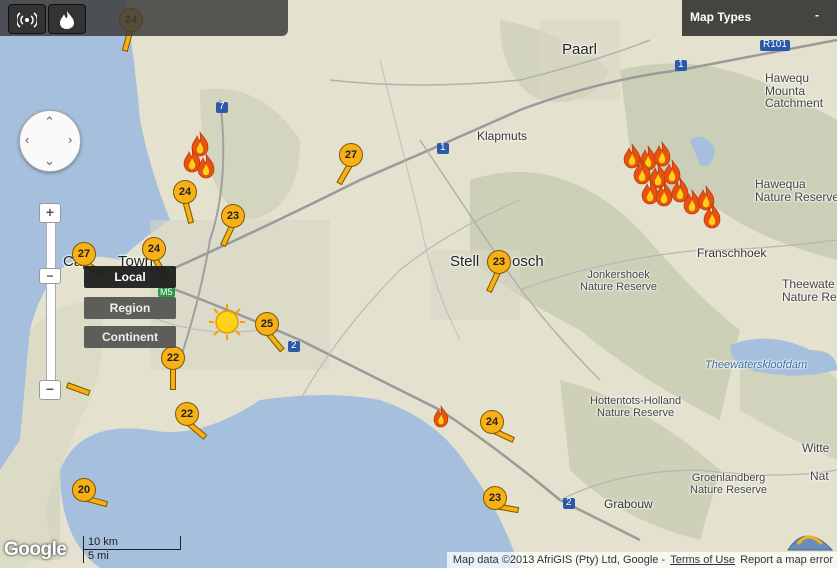 The width and height of the screenshot is (837, 568). I want to click on weather-marker: 25, so click(275, 336).